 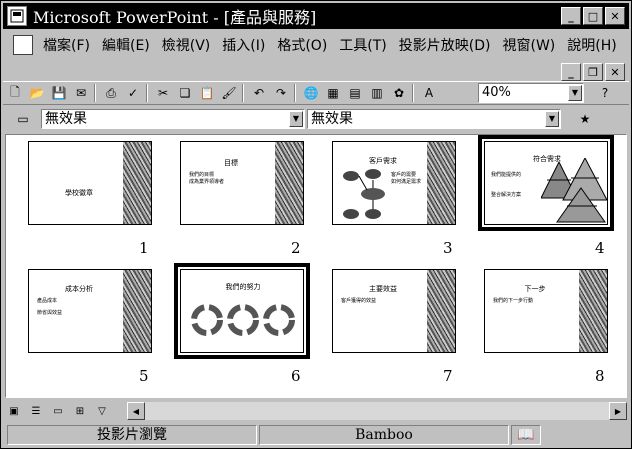 What do you see at coordinates (574, 190) in the screenshot?
I see `pyramid-graphic` at bounding box center [574, 190].